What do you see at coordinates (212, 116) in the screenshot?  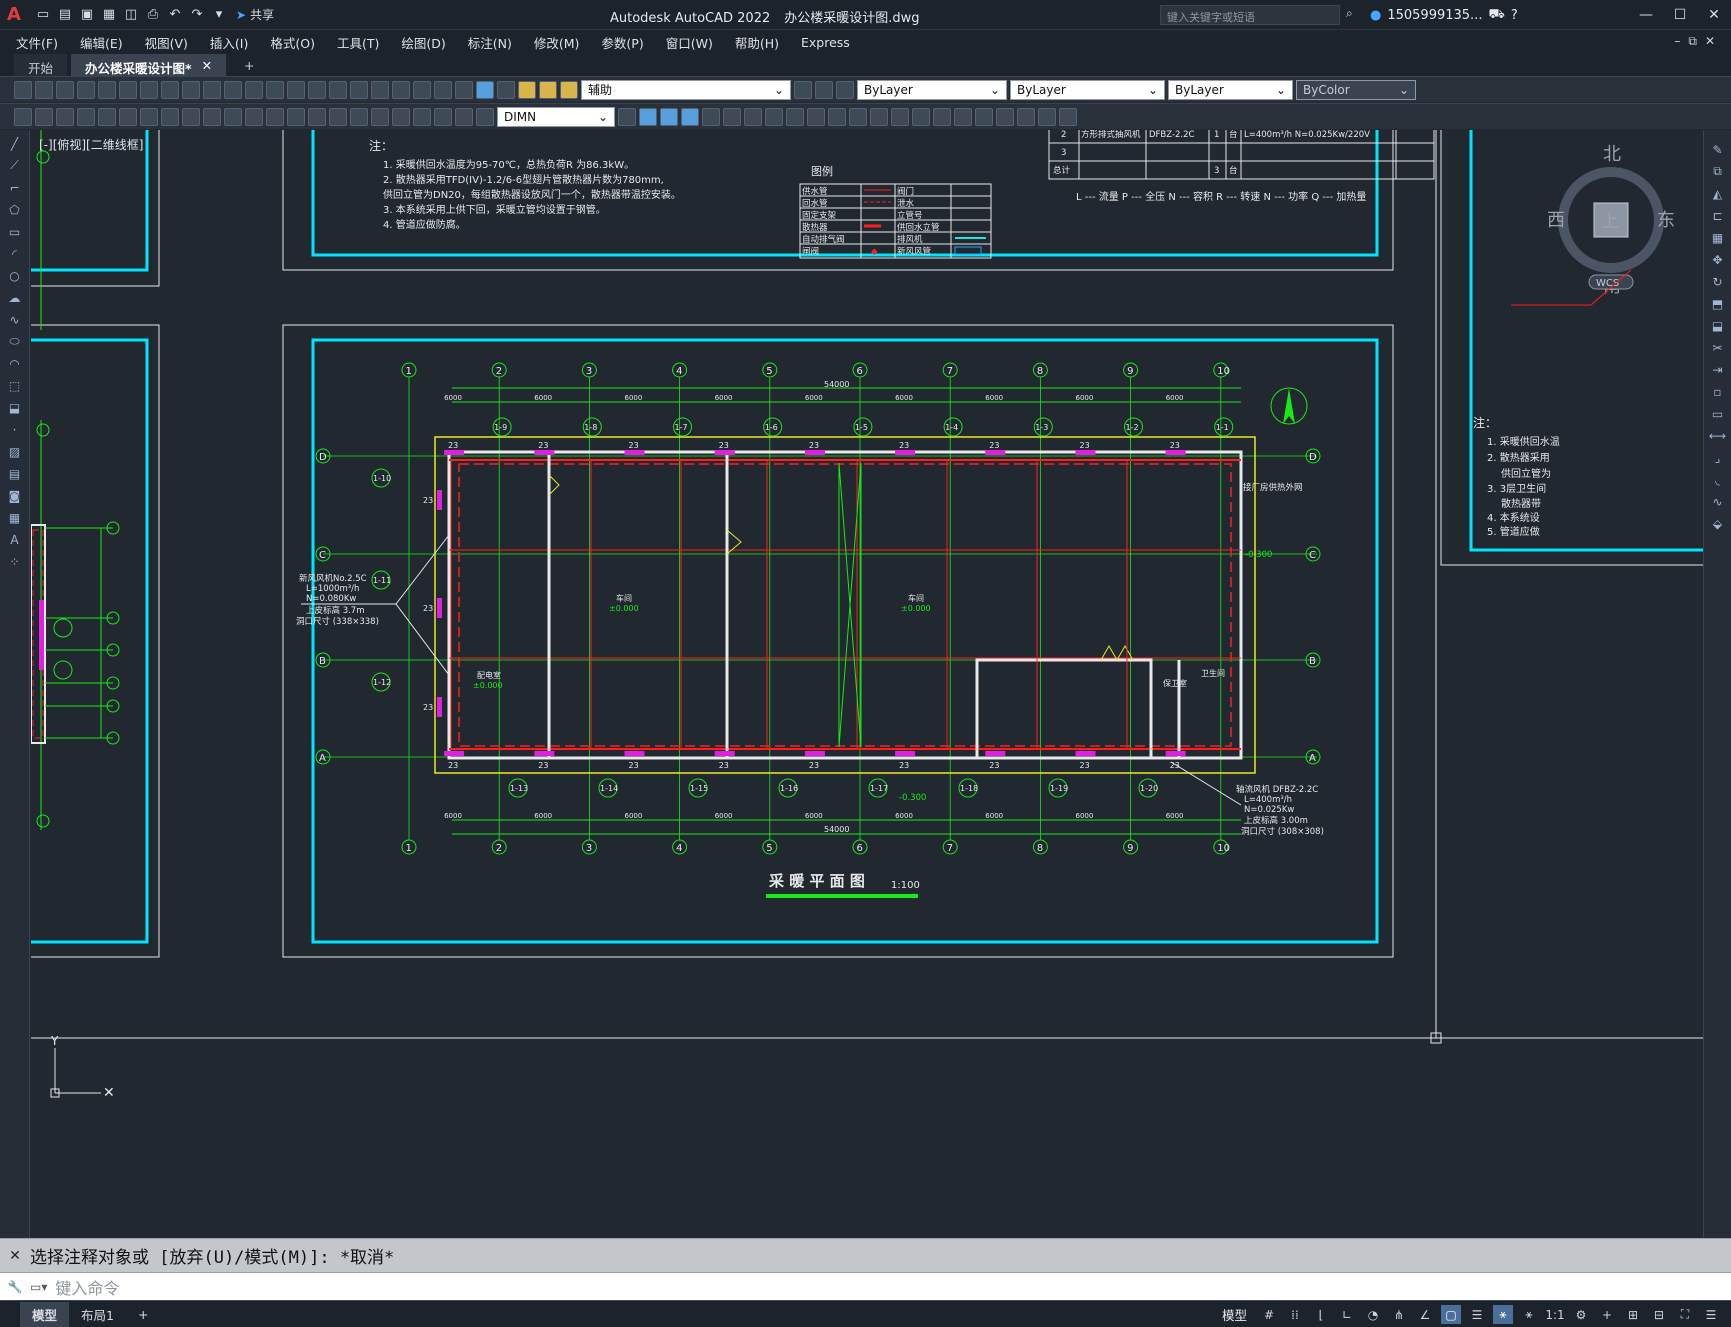 I see `diameter-icon` at bounding box center [212, 116].